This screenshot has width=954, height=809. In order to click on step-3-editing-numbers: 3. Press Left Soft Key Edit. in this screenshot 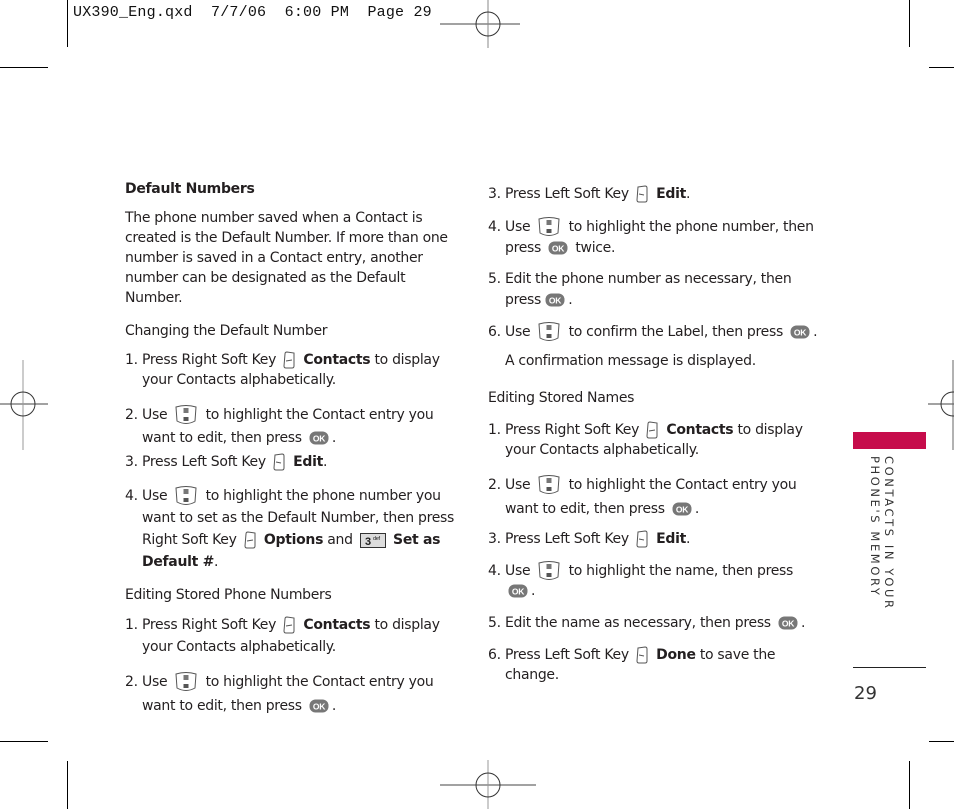, I will do `click(589, 194)`.